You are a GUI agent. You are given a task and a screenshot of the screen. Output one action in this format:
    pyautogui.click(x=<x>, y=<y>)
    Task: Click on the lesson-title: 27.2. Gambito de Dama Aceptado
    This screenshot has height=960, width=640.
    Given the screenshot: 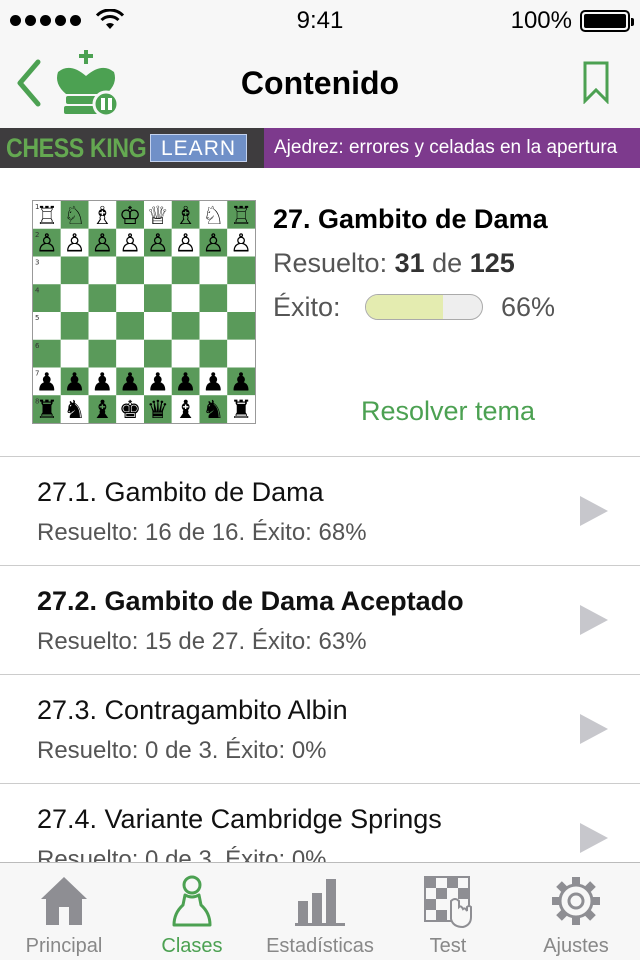 What is the action you would take?
    pyautogui.click(x=250, y=601)
    